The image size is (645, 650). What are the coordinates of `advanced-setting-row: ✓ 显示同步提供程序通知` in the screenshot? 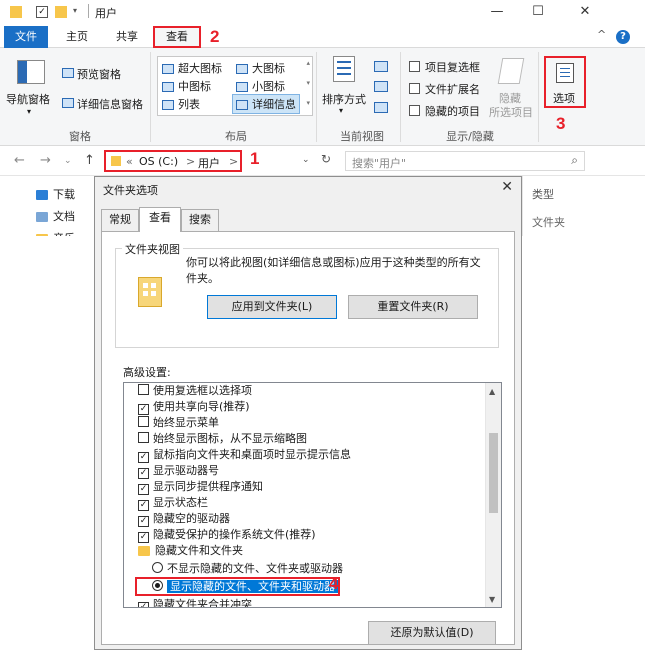 It's located at (200, 487).